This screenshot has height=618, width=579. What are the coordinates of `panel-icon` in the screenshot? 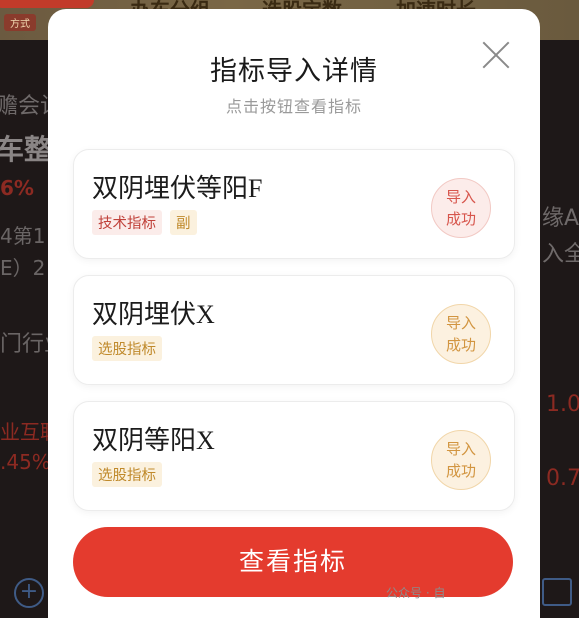 It's located at (557, 592).